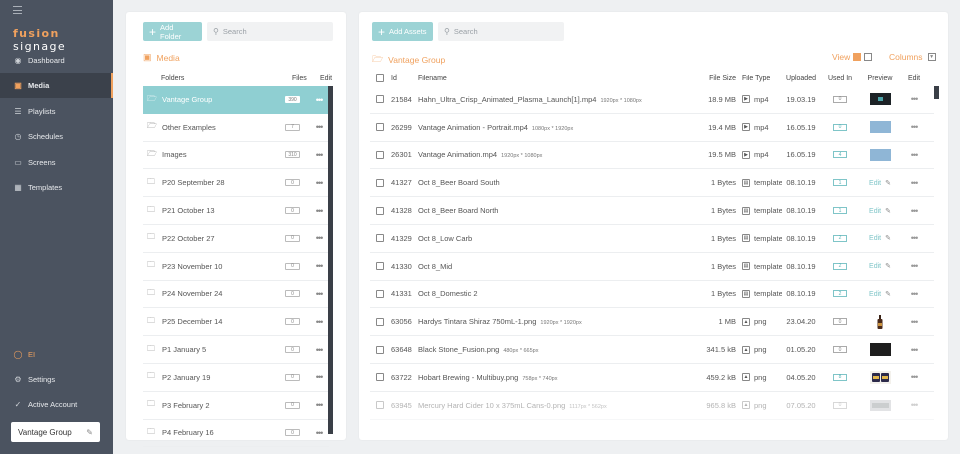 Image resolution: width=960 pixels, height=454 pixels. Describe the element at coordinates (56, 60) in the screenshot. I see `sidebar-item-dashboard: ◉ Dashboard` at that location.